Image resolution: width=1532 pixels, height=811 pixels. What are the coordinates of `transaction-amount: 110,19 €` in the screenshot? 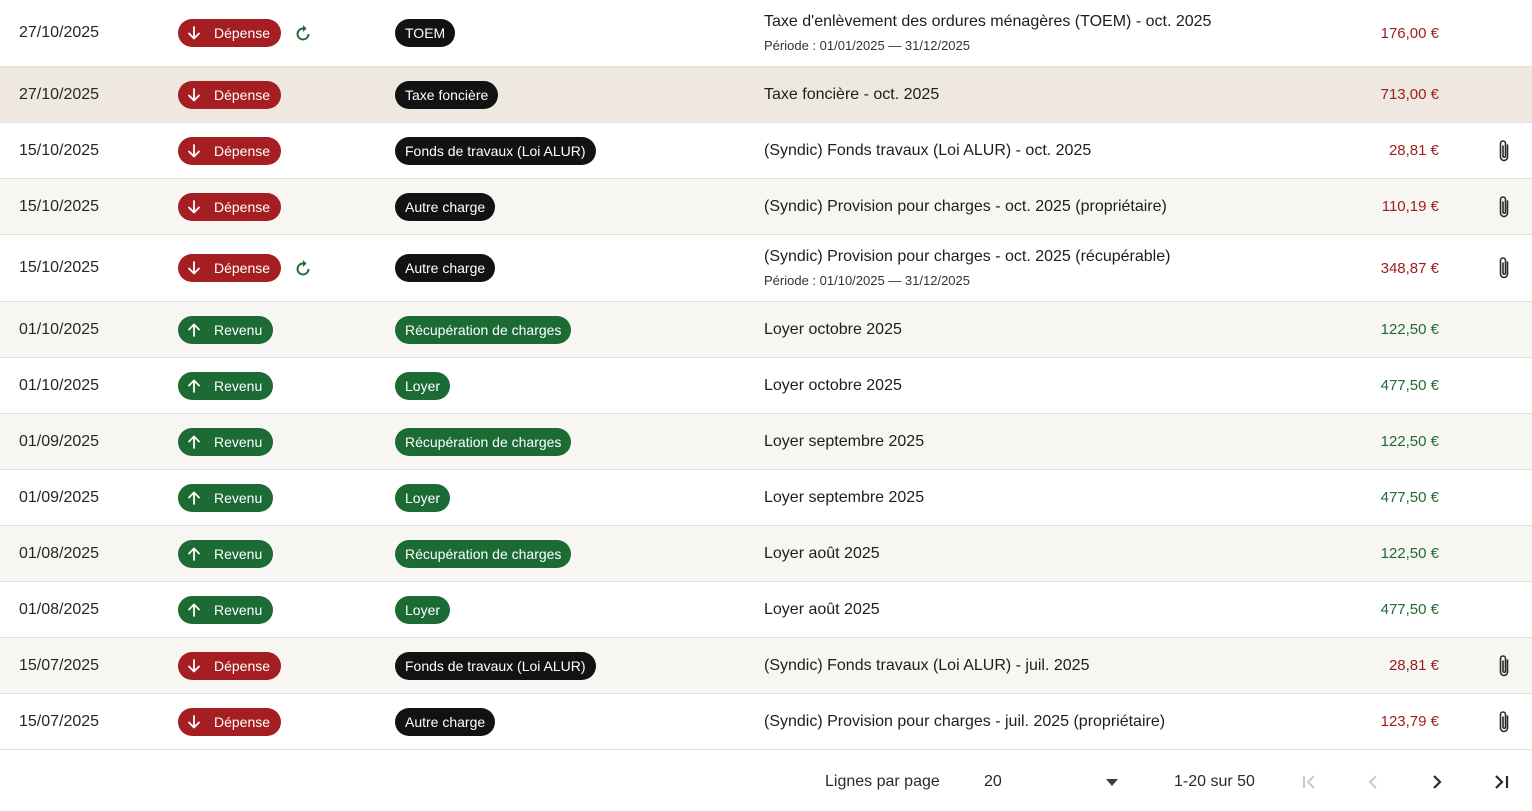 It's located at (1410, 206).